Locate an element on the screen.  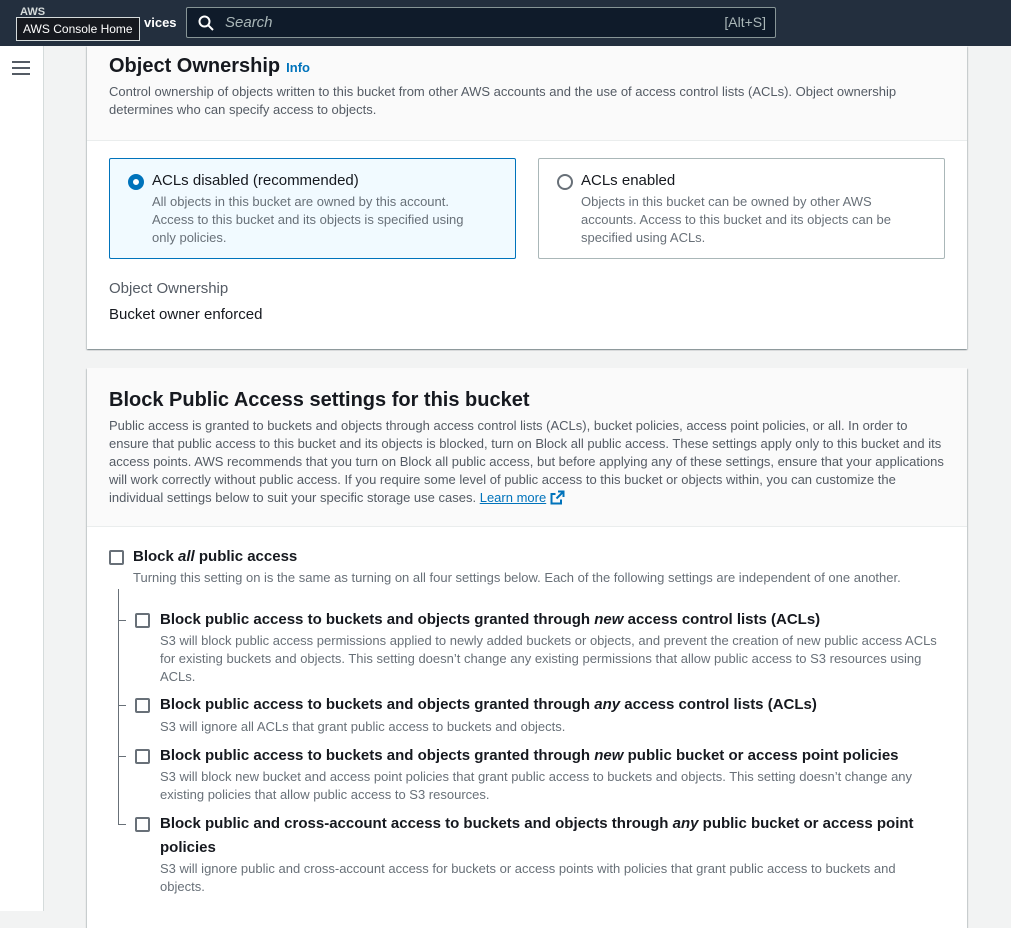
object-ownership-title: Object Ownership is located at coordinates (195, 66).